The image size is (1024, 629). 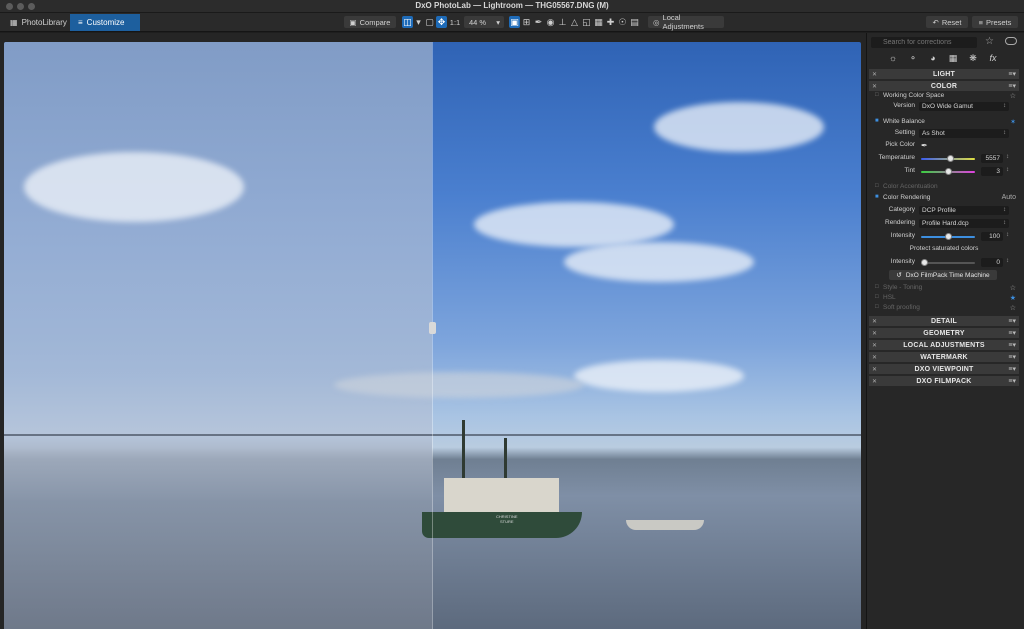 I want to click on chevron-down-icon: ▾, so click(x=418, y=22).